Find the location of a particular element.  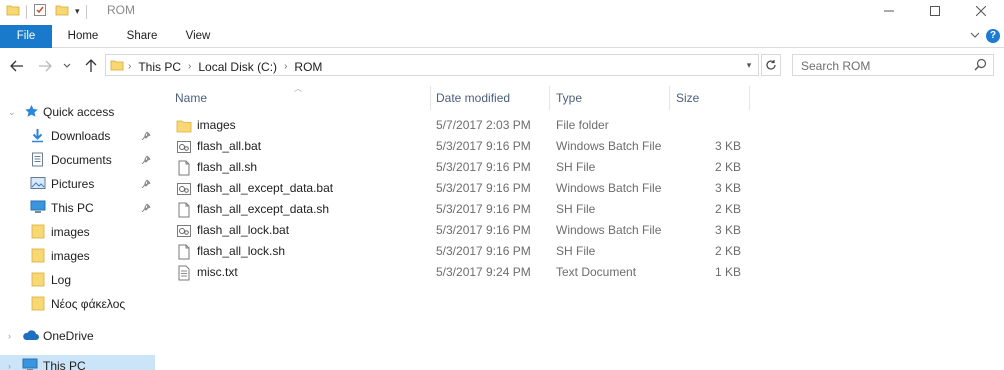

file-name: flash_all_except_data.sh is located at coordinates (263, 209).